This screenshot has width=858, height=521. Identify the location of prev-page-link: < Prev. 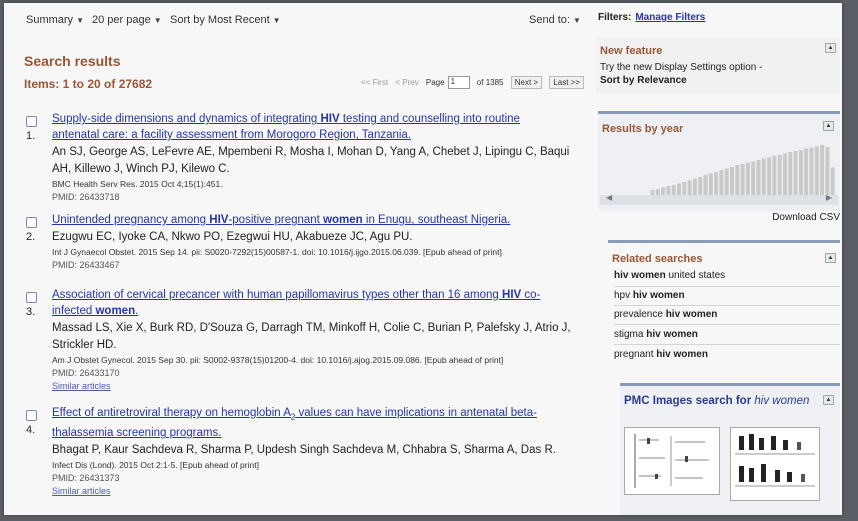
(406, 82).